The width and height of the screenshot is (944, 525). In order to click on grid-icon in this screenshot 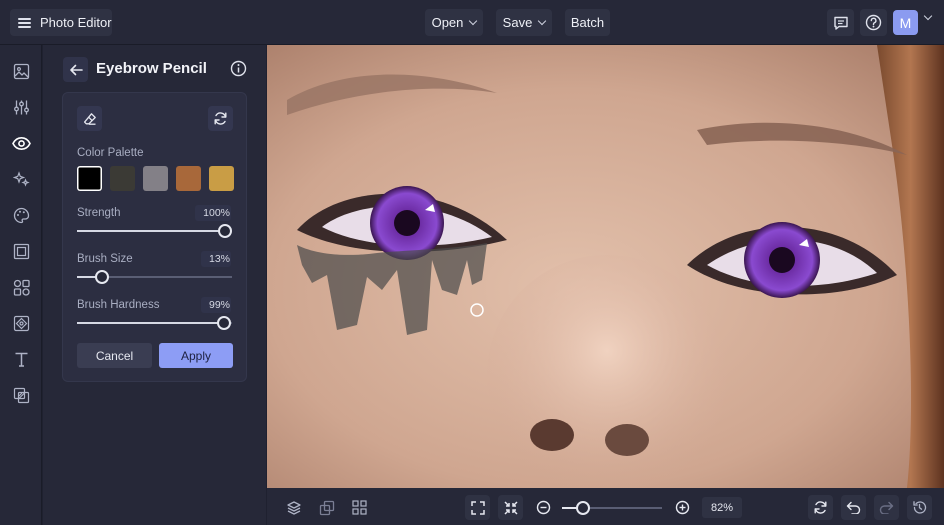, I will do `click(359, 507)`.